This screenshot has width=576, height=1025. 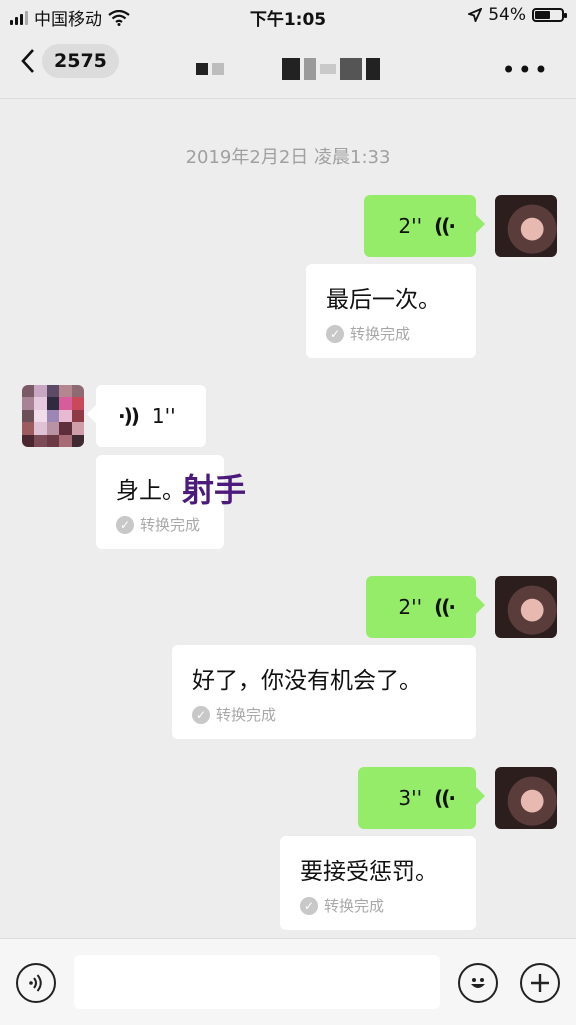 I want to click on voice-transcript: 好了，你没有机会了。 ✓ 转换完成, so click(x=324, y=692).